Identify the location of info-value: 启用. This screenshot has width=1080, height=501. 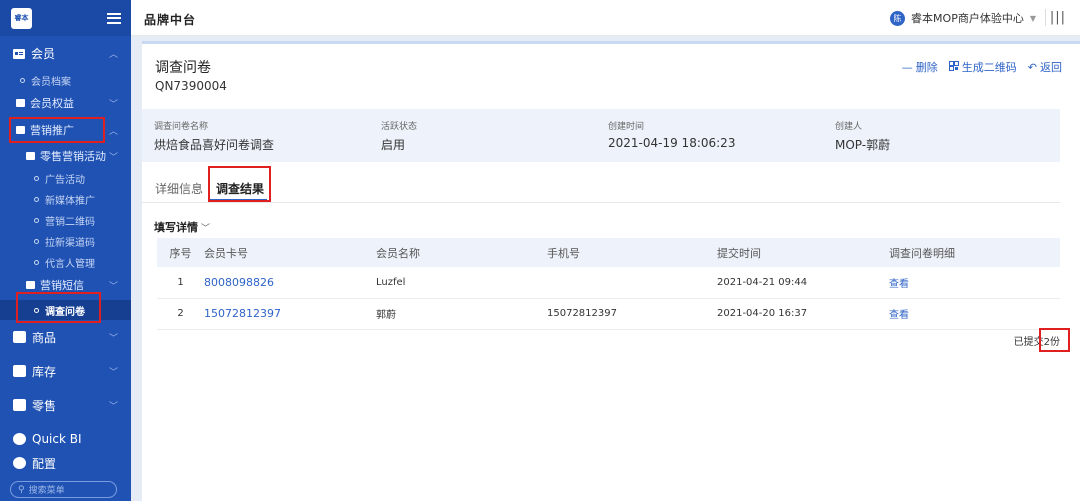
(393, 145).